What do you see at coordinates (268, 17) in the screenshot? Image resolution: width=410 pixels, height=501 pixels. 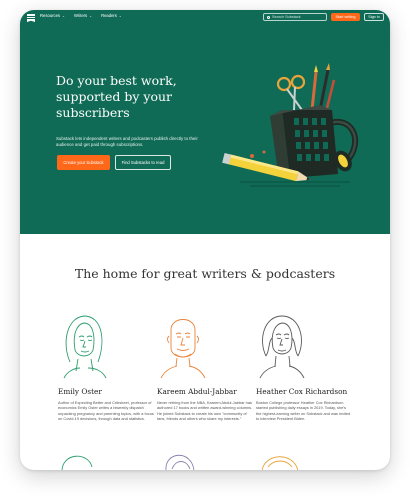 I see `search-icon` at bounding box center [268, 17].